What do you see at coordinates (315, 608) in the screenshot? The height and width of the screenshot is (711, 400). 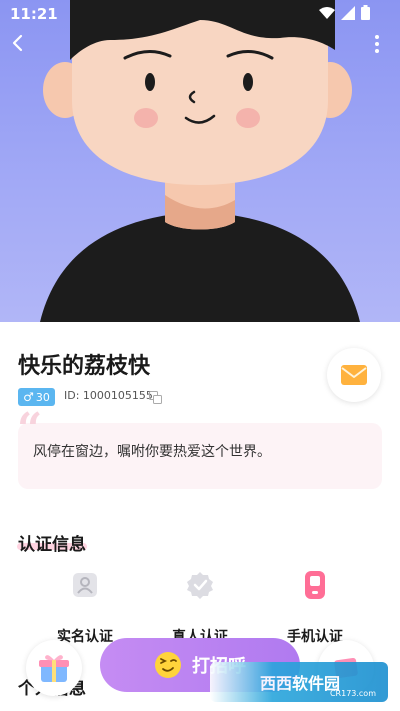 I see `cert-item-phone: 手机认证` at bounding box center [315, 608].